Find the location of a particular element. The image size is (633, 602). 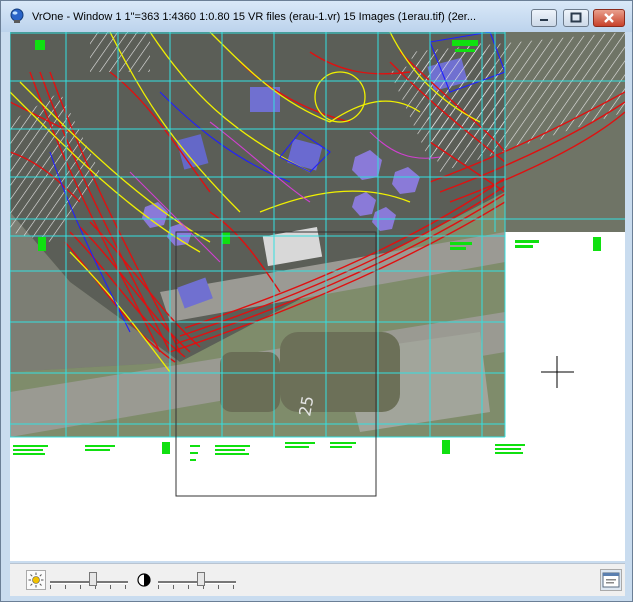

close-icon is located at coordinates (609, 18).